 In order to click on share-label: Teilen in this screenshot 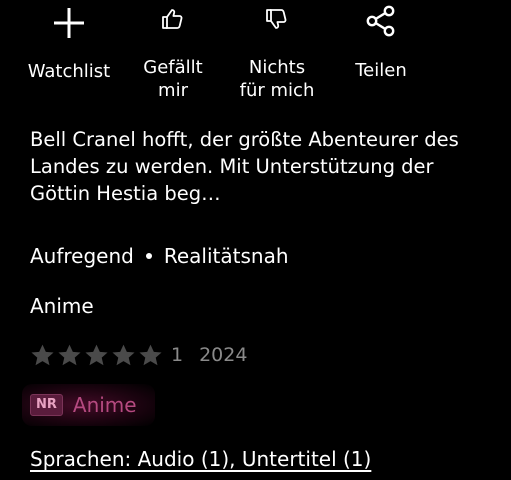, I will do `click(381, 70)`.